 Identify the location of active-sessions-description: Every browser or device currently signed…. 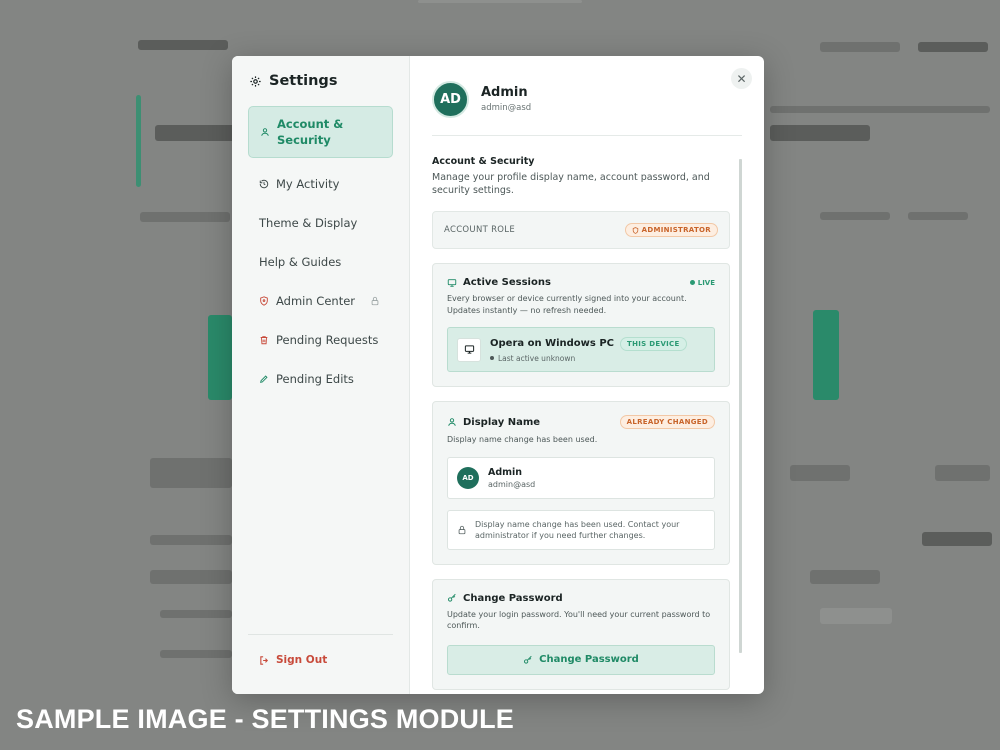
(567, 304).